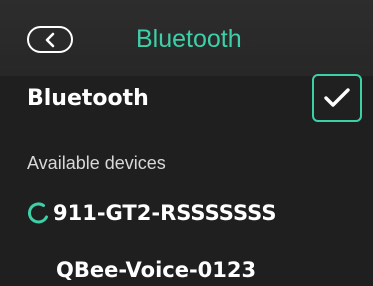  Describe the element at coordinates (156, 270) in the screenshot. I see `device-item-name: QBee-Voice-0123` at that location.